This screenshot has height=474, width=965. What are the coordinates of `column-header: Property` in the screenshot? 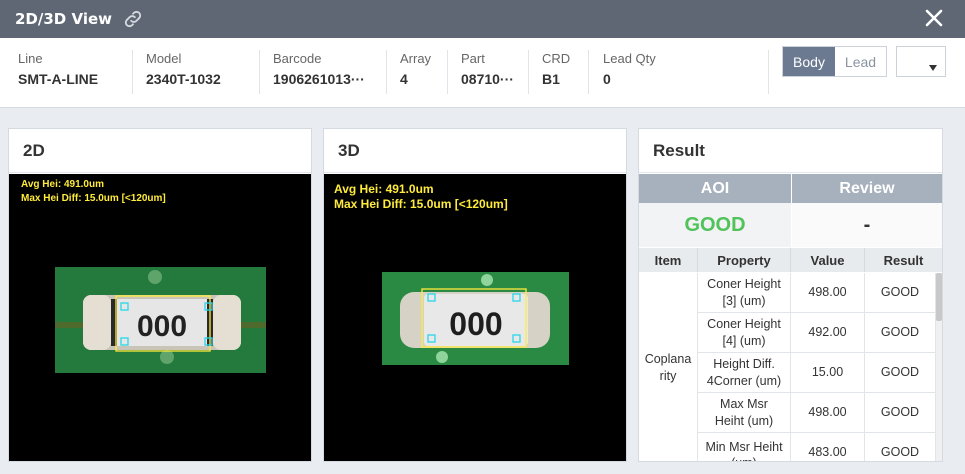 It's located at (744, 260).